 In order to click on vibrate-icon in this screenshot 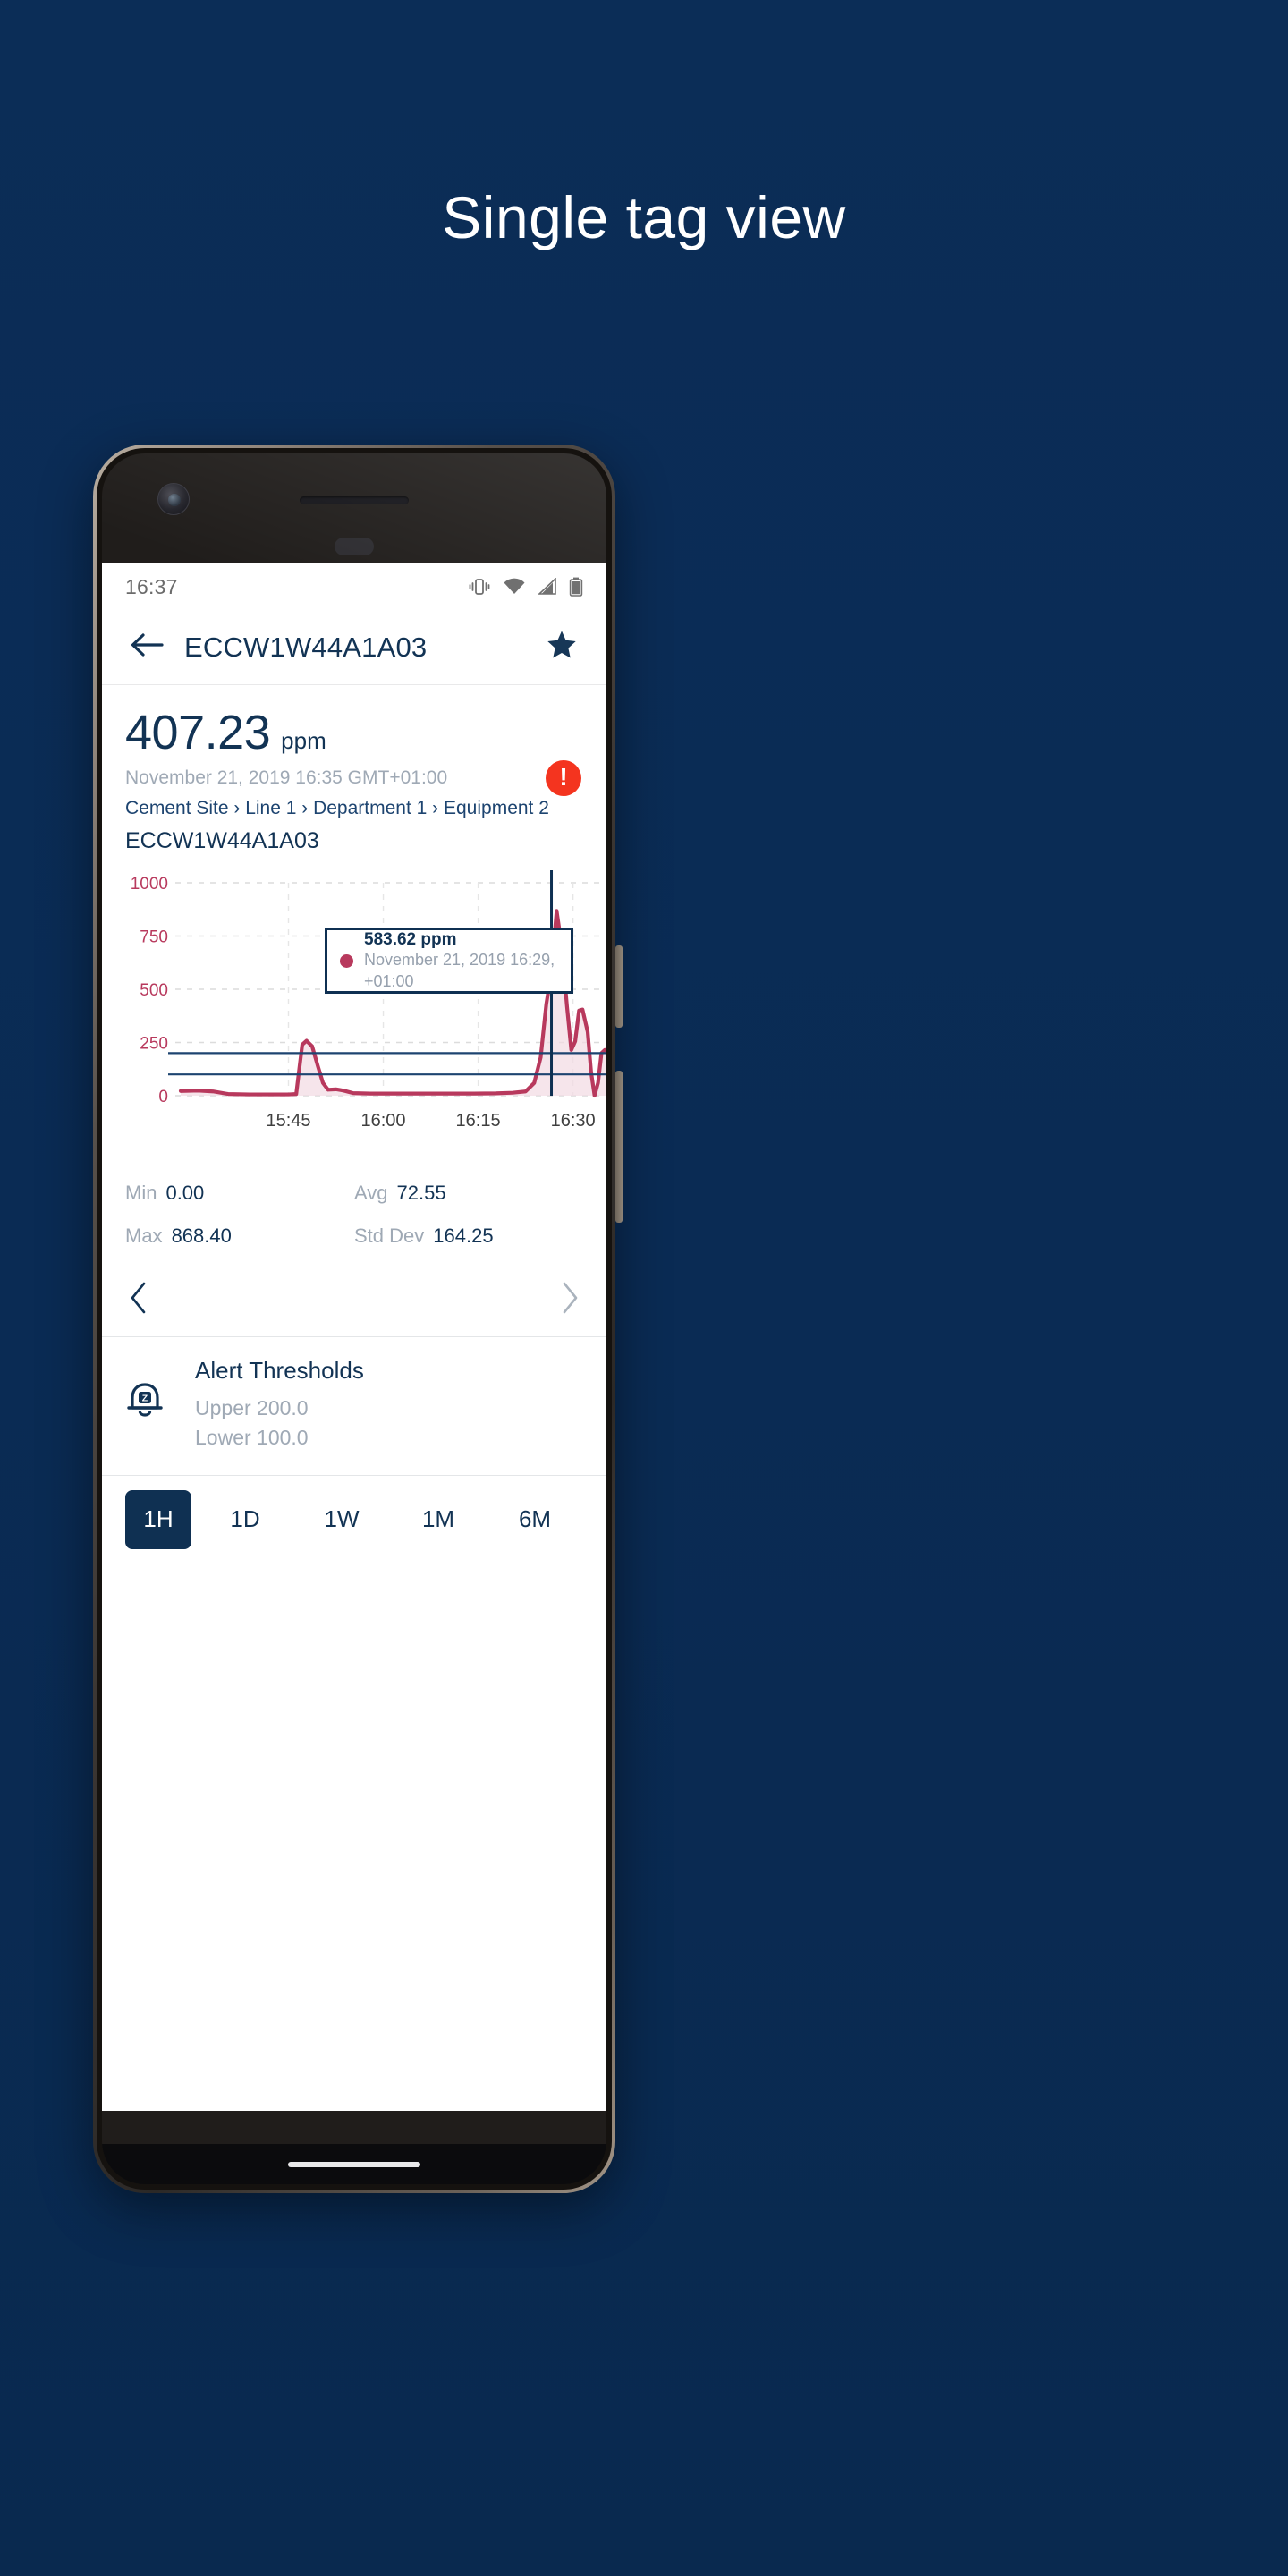, I will do `click(479, 587)`.